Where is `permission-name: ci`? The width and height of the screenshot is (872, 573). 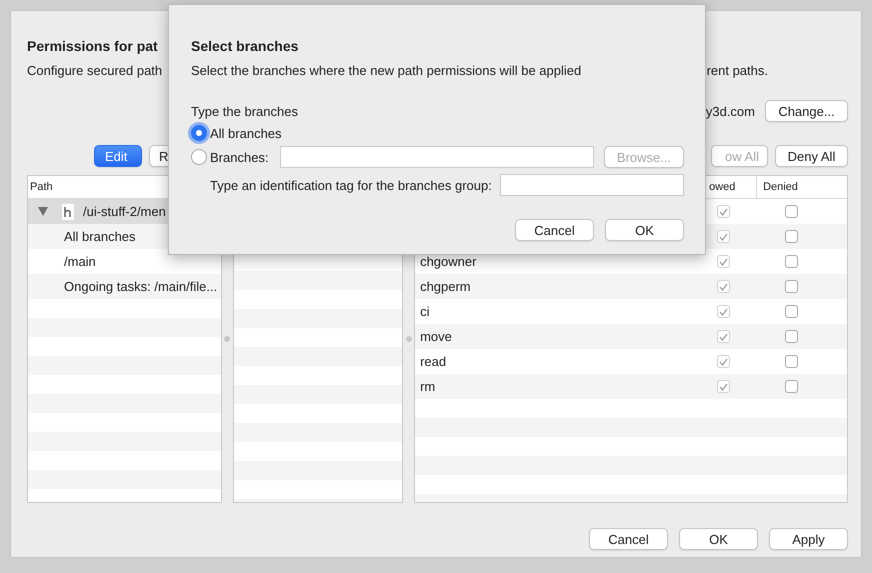
permission-name: ci is located at coordinates (425, 311).